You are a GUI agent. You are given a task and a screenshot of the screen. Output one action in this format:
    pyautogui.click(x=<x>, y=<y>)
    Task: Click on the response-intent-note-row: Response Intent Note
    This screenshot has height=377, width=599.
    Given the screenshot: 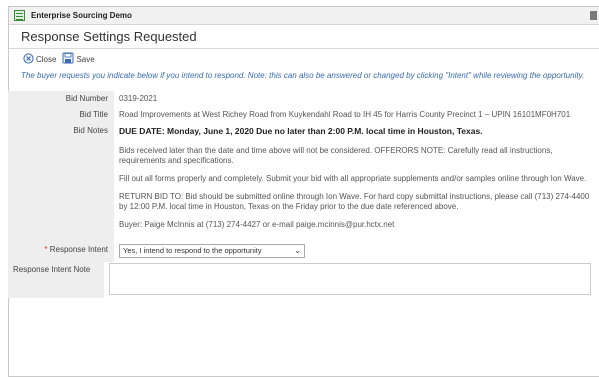 What is the action you would take?
    pyautogui.click(x=299, y=280)
    